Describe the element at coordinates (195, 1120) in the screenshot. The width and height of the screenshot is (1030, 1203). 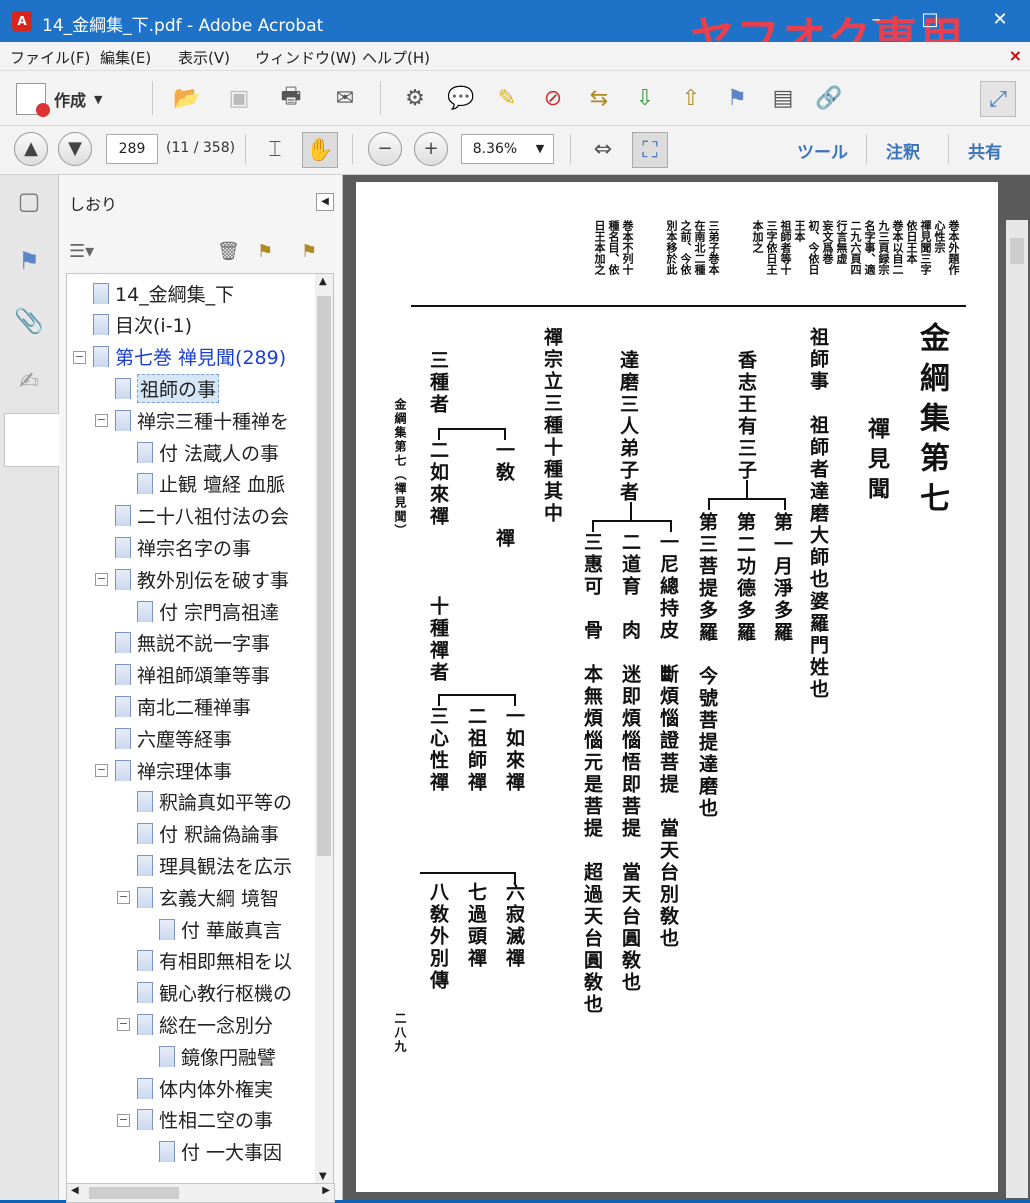
I see `bookmark-item: − 性相二空の事` at that location.